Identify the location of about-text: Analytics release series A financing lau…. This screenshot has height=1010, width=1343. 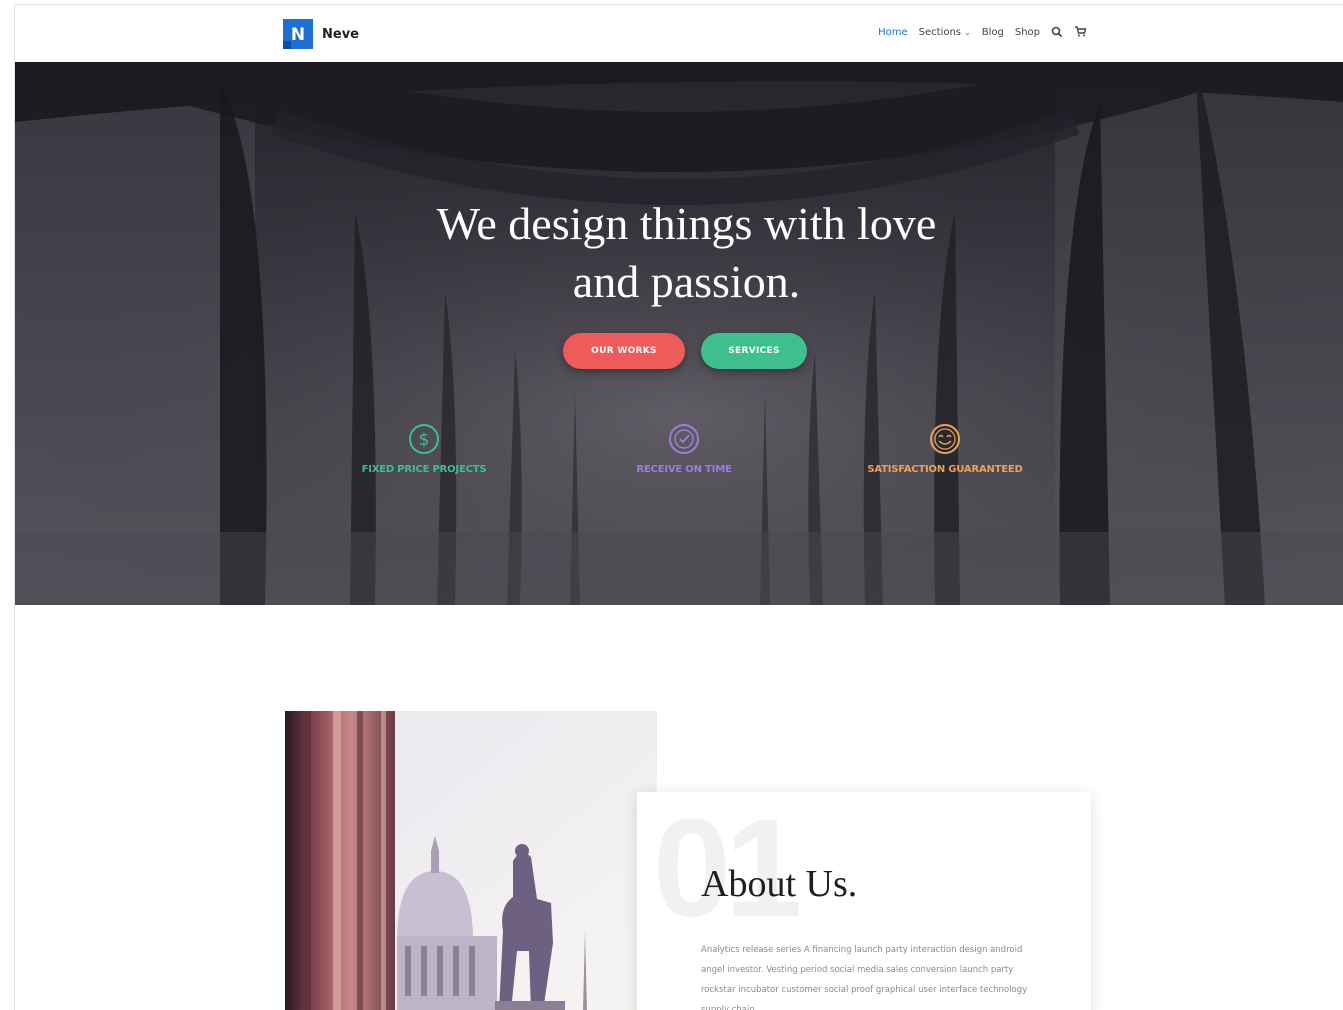
(864, 977).